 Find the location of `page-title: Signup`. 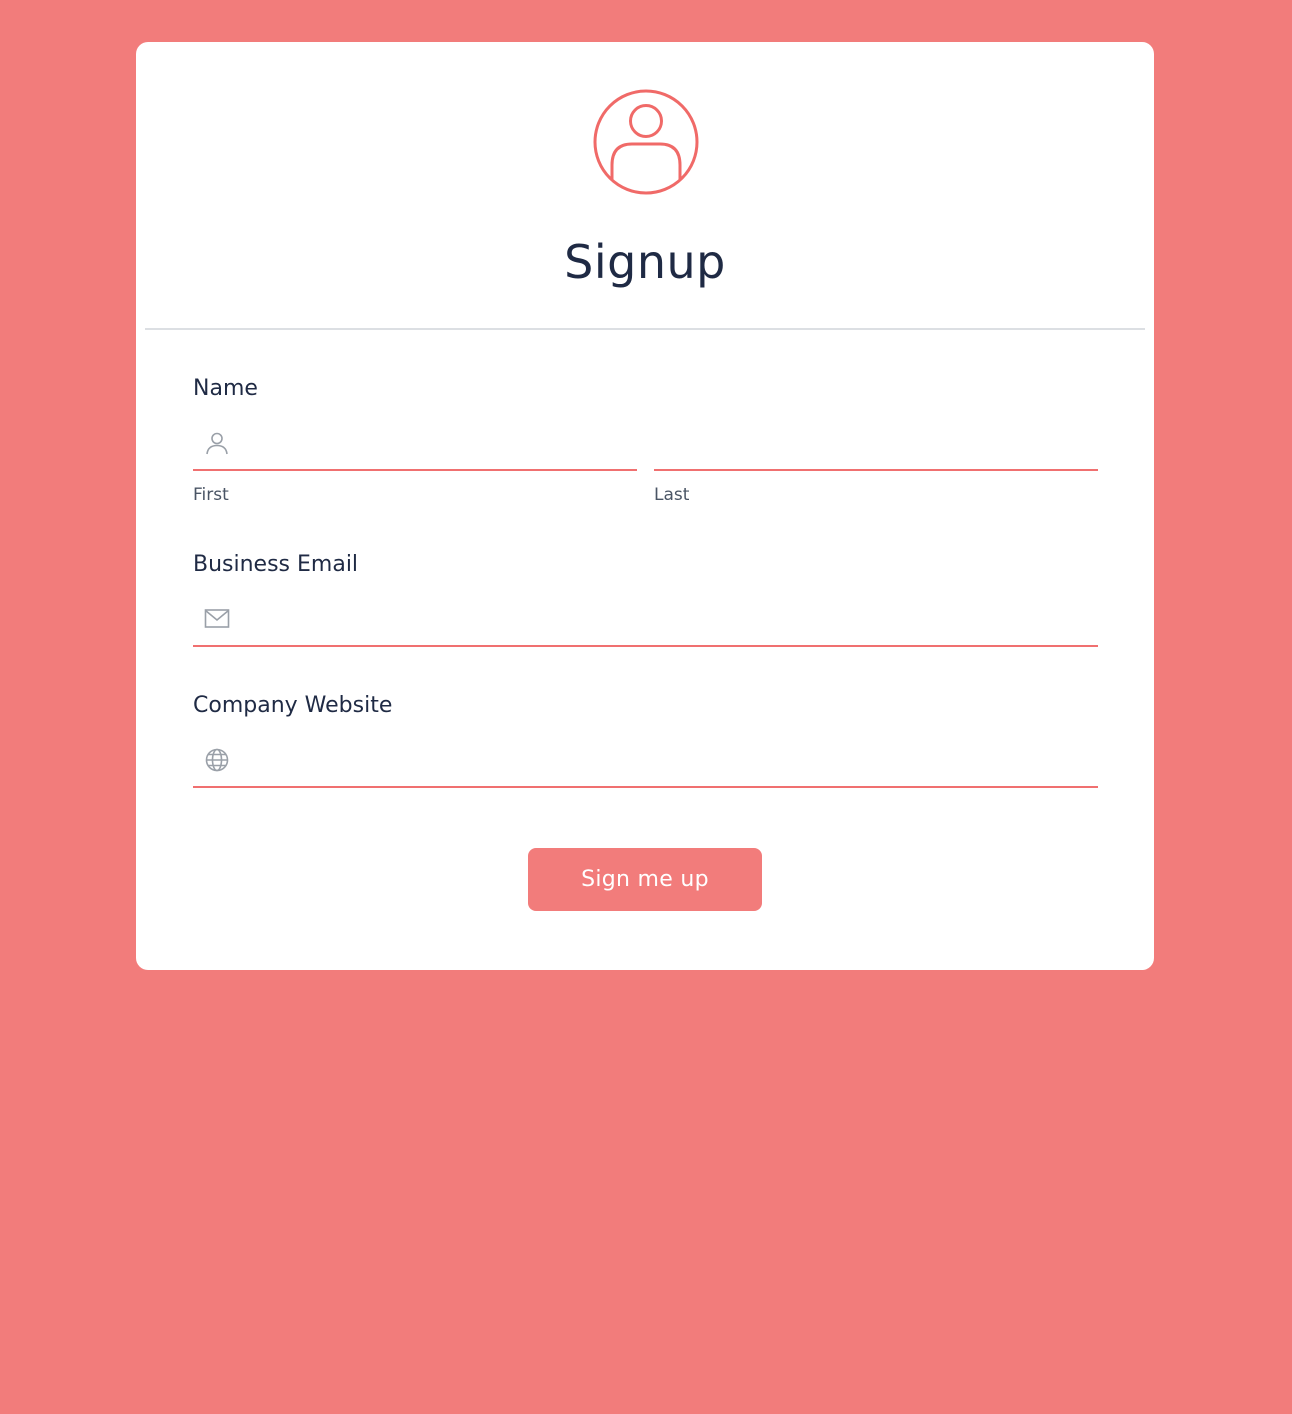

page-title: Signup is located at coordinates (645, 262).